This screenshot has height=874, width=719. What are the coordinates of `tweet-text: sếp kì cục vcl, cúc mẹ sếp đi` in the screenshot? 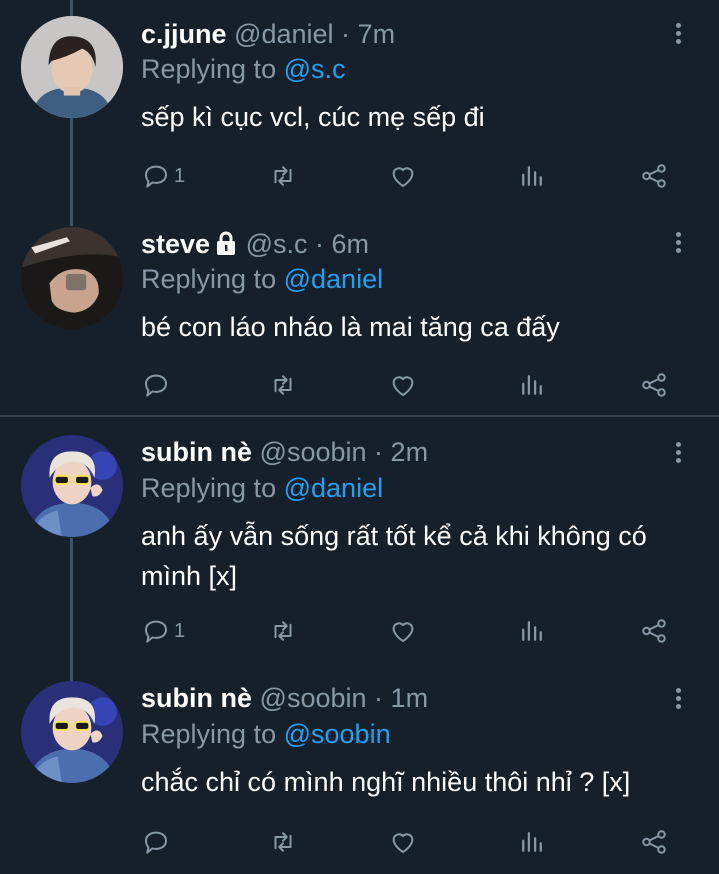 It's located at (313, 117).